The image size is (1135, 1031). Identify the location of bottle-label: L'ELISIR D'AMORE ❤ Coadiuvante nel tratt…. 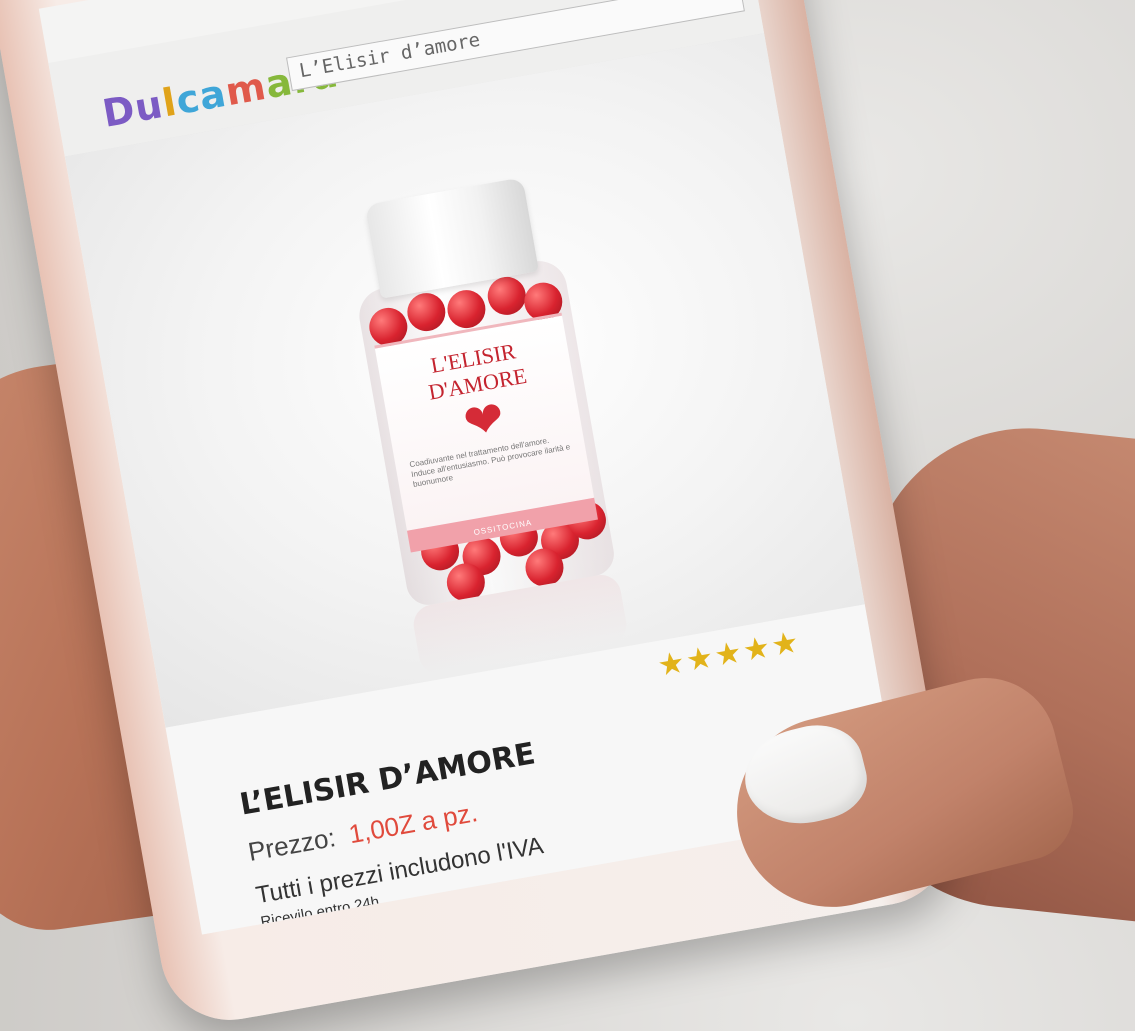
(486, 432).